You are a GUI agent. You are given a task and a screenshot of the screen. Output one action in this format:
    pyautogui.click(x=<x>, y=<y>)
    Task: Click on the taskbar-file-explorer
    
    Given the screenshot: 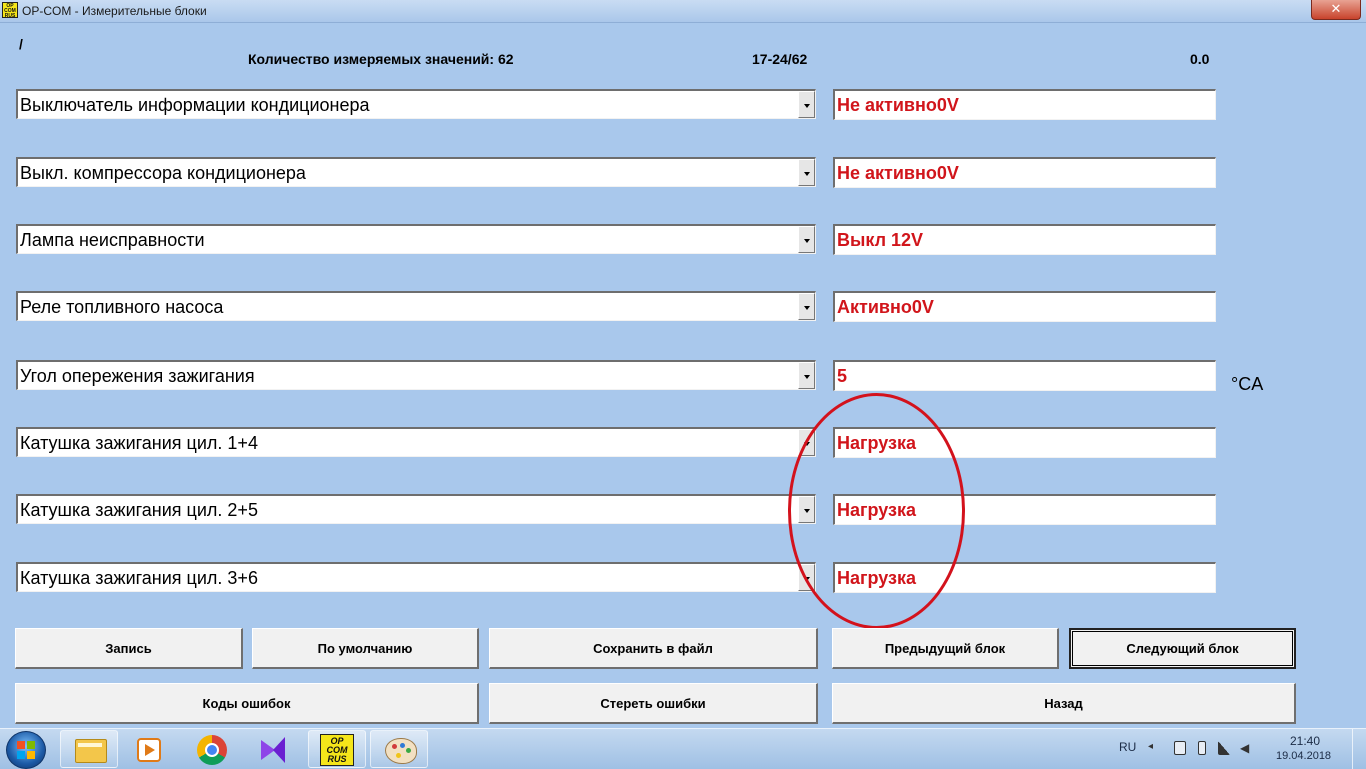 What is the action you would take?
    pyautogui.click(x=89, y=749)
    